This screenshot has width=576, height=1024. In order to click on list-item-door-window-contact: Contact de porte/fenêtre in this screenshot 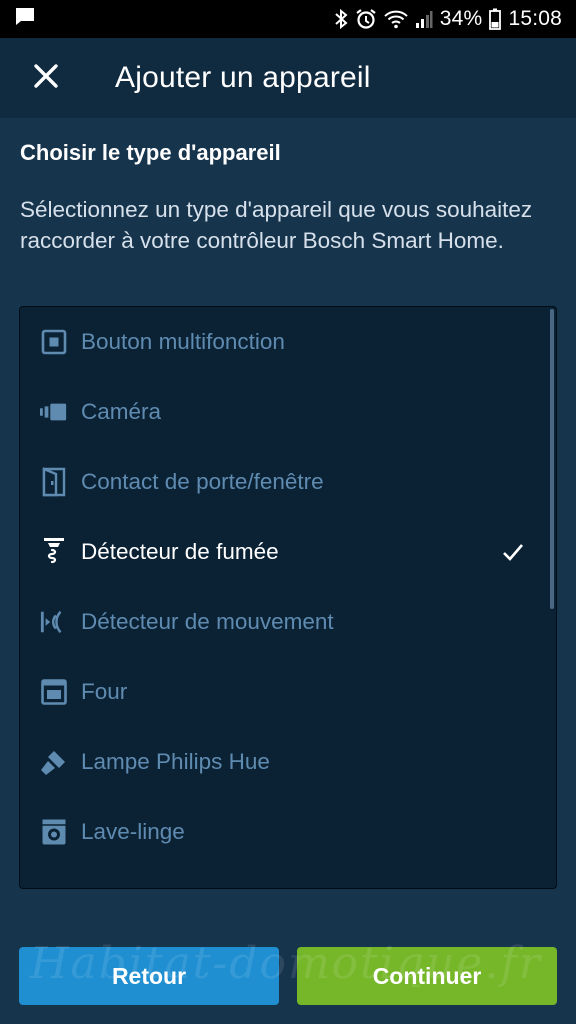, I will do `click(280, 482)`.